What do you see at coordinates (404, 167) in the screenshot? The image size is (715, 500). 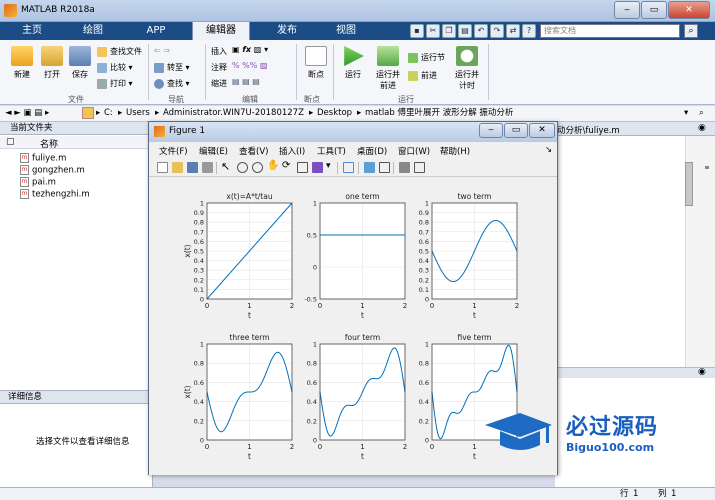 I see `hide-tools-icon` at bounding box center [404, 167].